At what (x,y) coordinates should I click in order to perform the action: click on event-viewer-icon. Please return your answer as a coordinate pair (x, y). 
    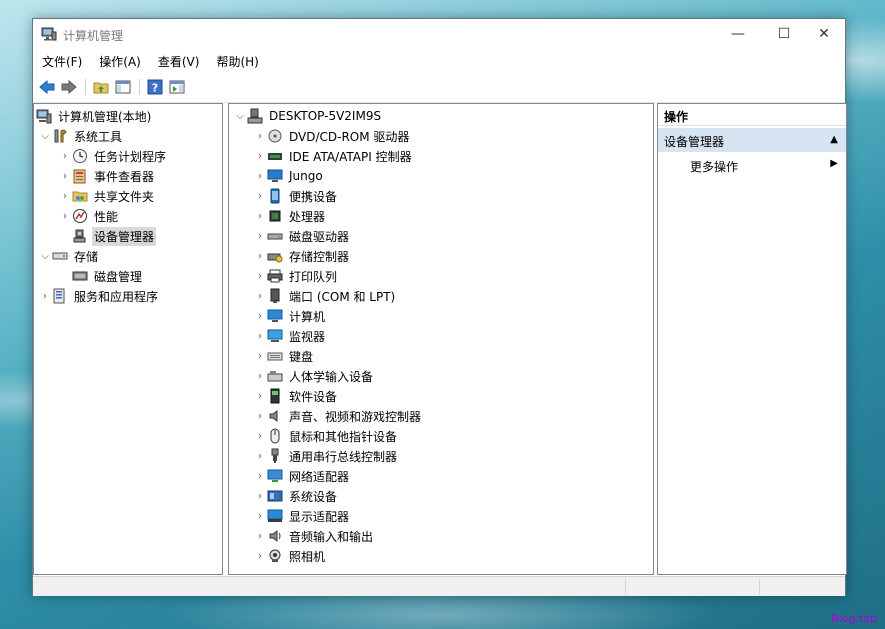
    Looking at the image, I should click on (80, 176).